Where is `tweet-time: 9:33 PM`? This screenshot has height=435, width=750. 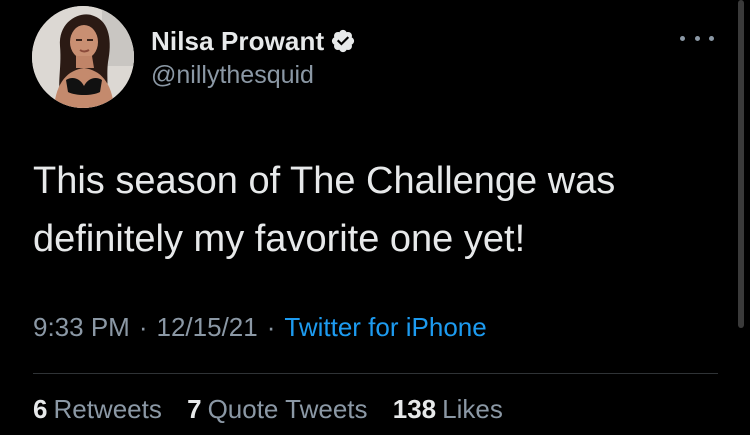 tweet-time: 9:33 PM is located at coordinates (81, 327).